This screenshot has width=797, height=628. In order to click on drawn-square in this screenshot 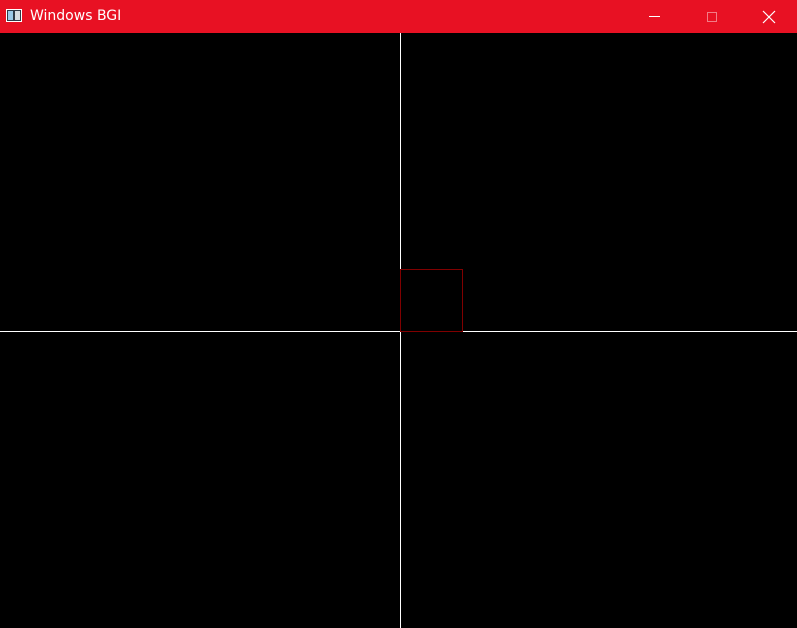, I will do `click(431, 300)`.